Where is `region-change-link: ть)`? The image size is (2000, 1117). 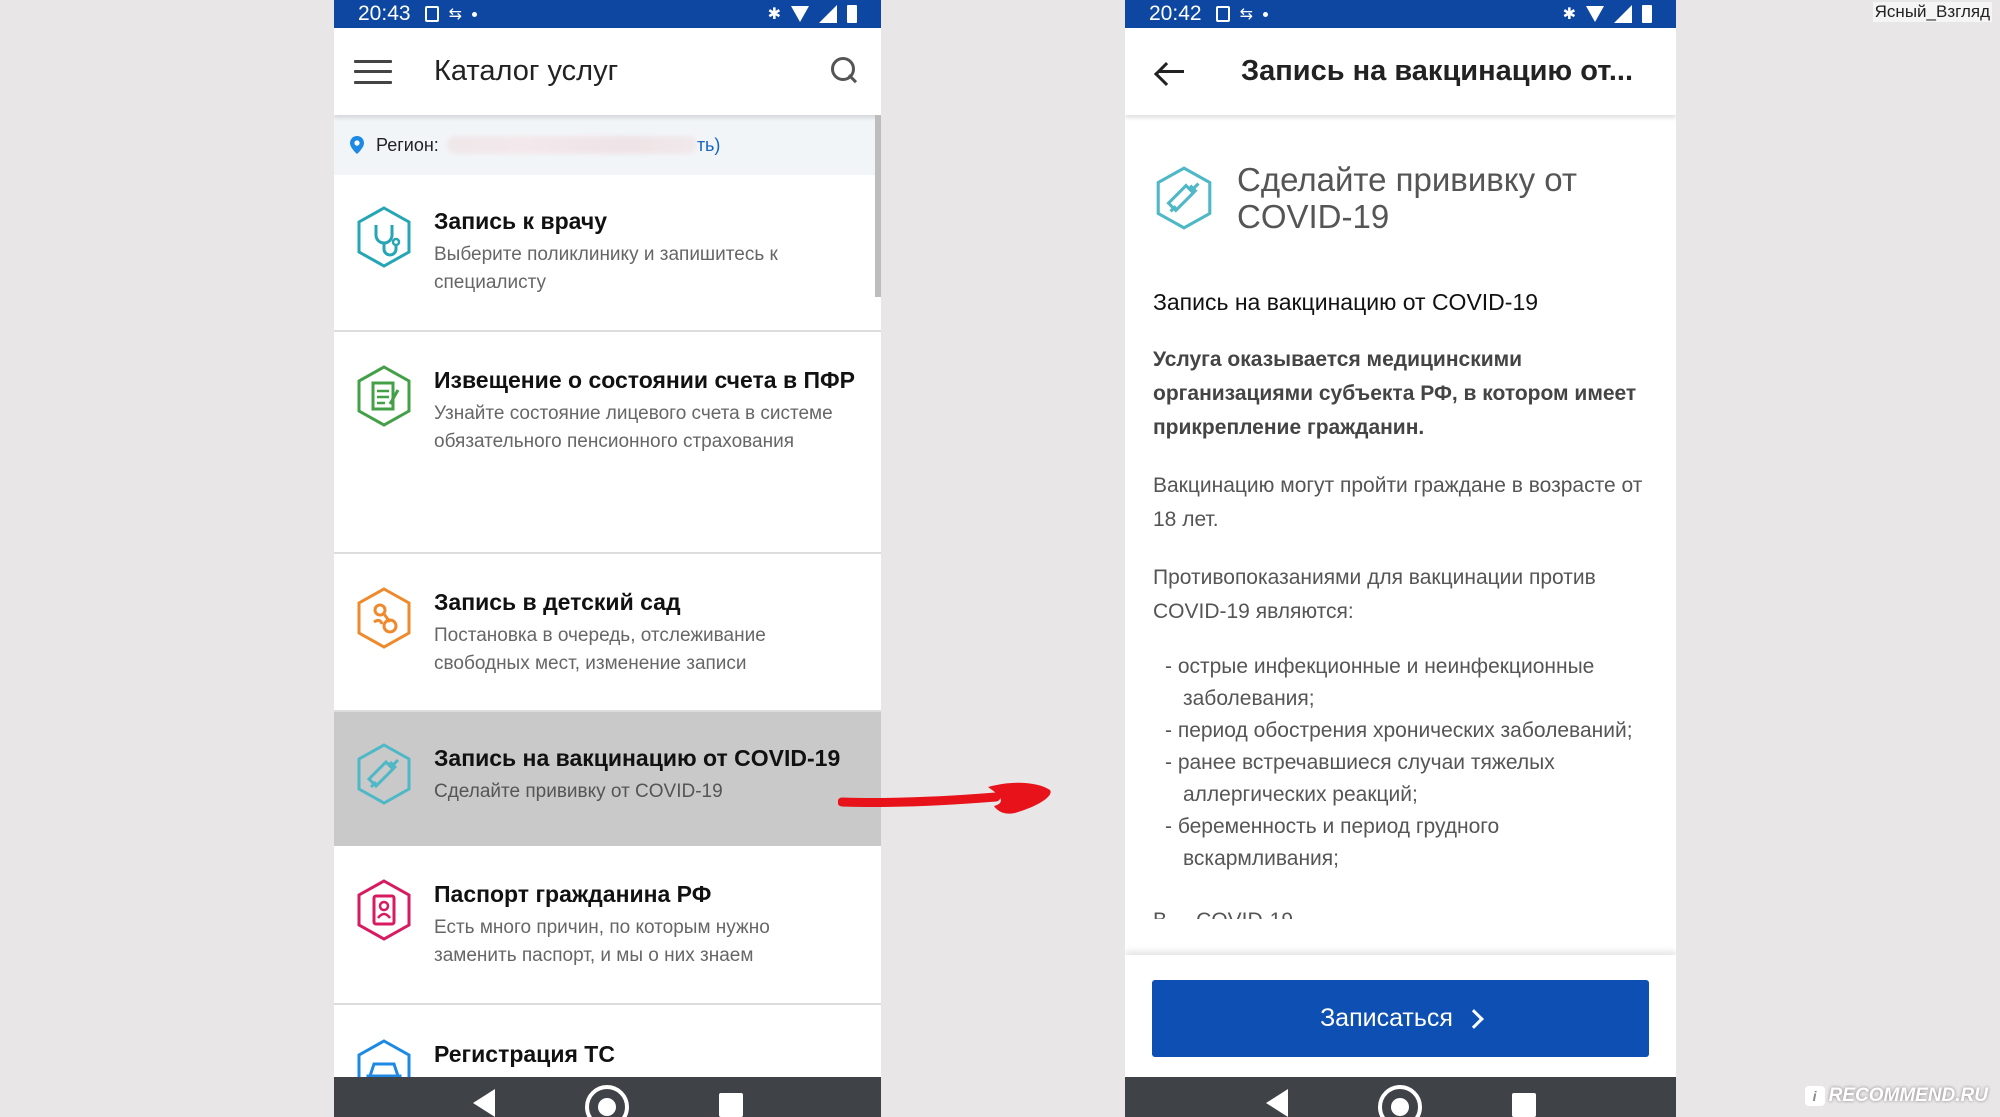
region-change-link: ть) is located at coordinates (709, 145).